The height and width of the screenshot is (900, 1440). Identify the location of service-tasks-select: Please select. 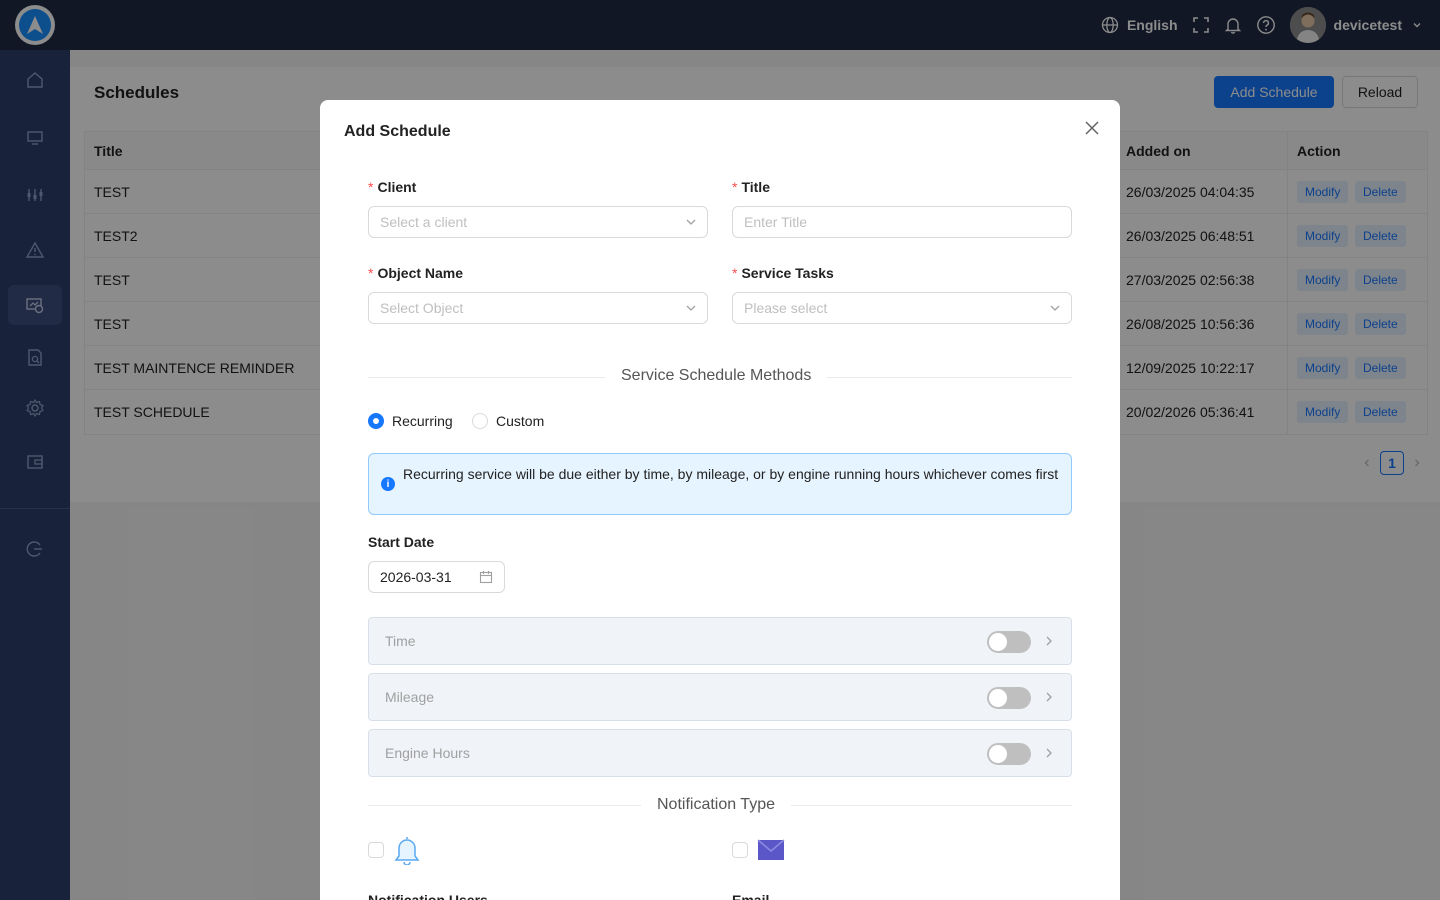
(902, 308).